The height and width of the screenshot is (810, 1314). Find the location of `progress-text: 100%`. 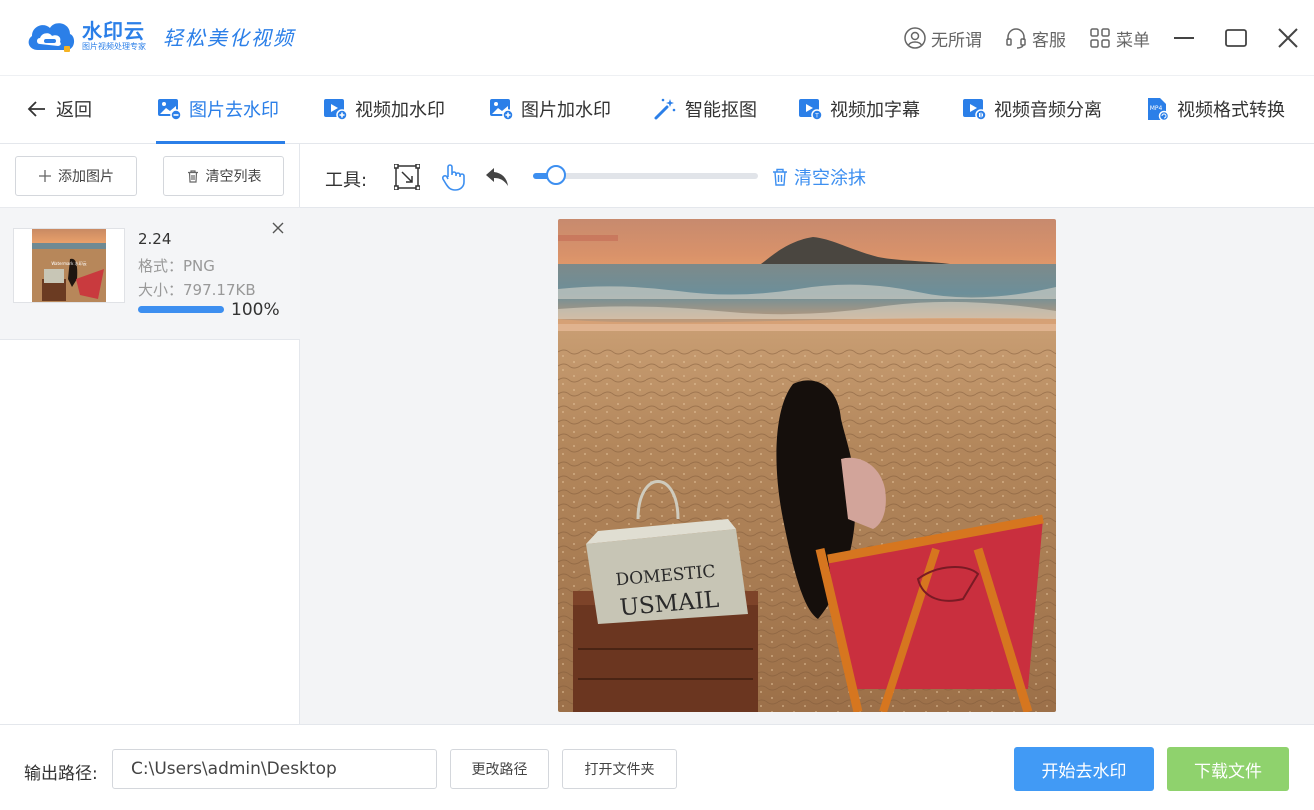

progress-text: 100% is located at coordinates (255, 310).